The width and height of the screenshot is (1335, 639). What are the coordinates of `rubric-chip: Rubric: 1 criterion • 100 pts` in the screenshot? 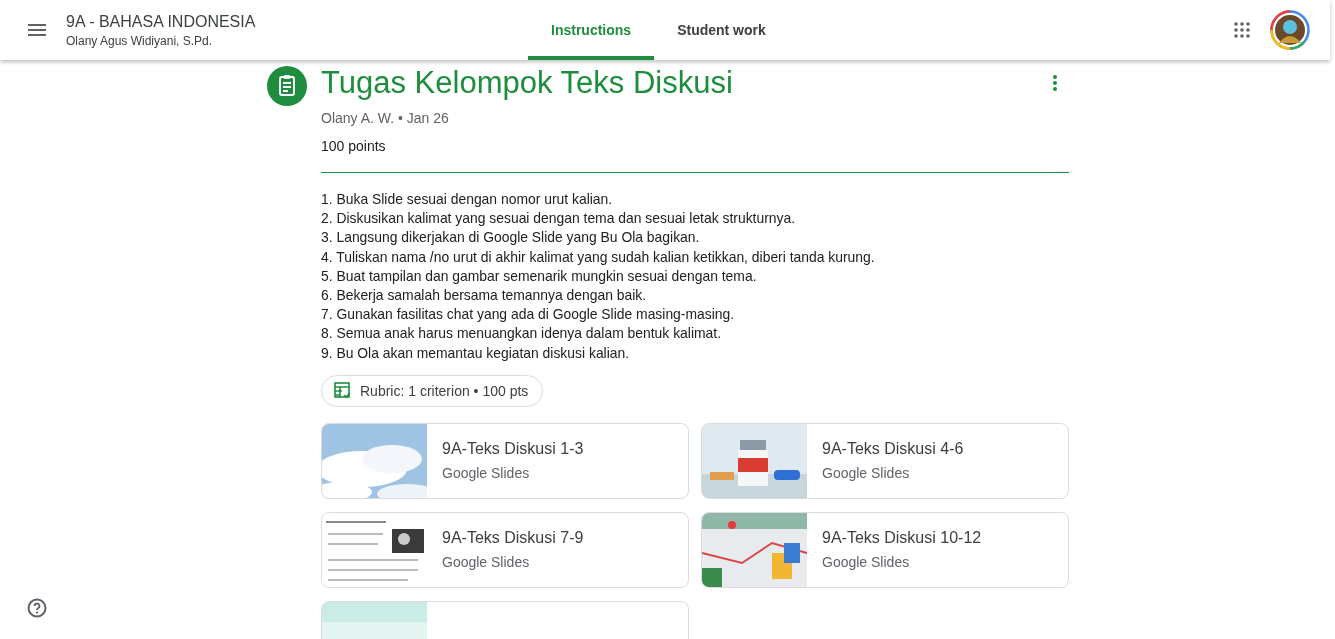 It's located at (432, 390).